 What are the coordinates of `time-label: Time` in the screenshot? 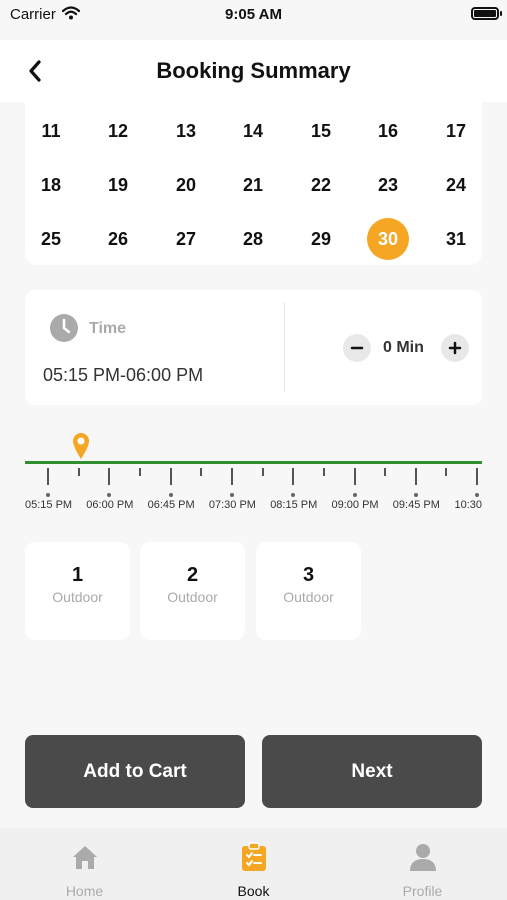 It's located at (108, 328).